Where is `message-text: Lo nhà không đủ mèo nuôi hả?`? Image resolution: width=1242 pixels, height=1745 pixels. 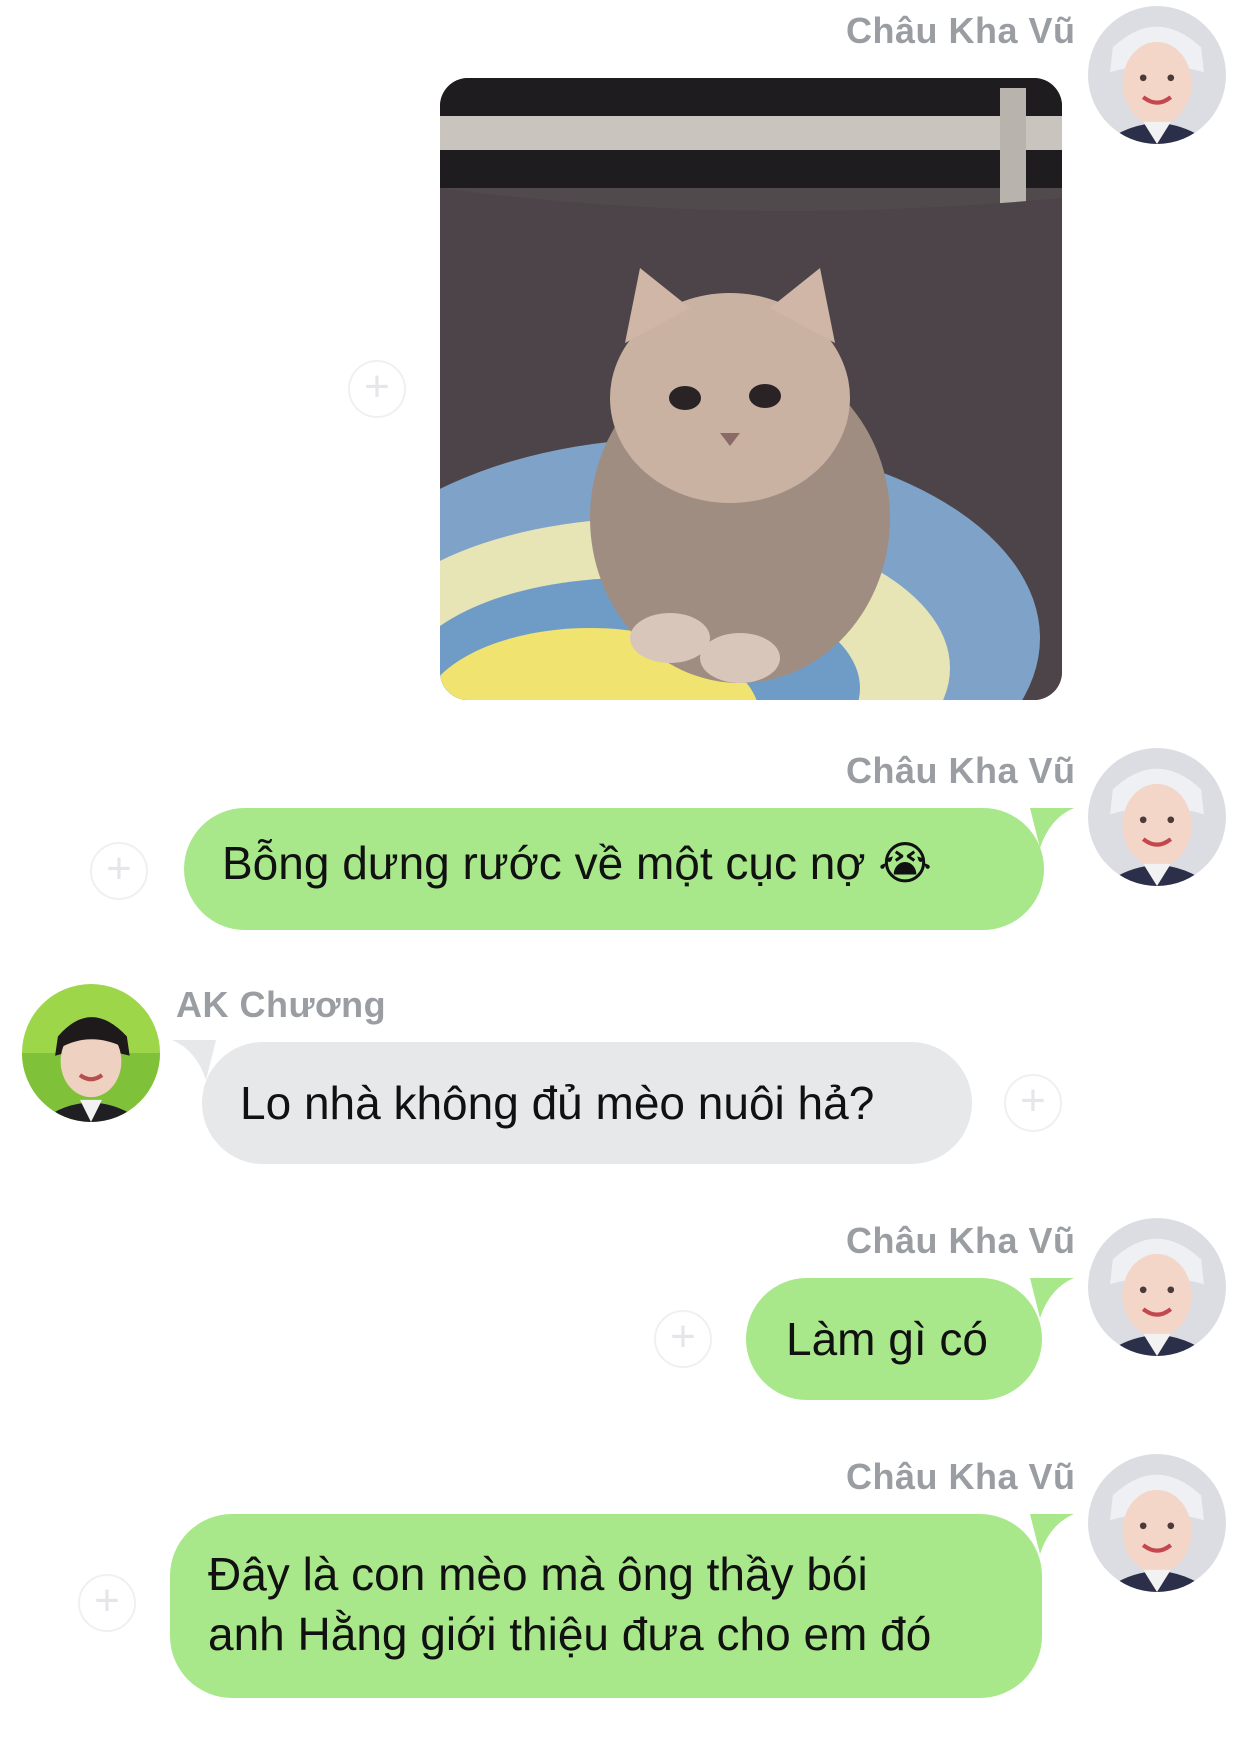
message-text: Lo nhà không đủ mèo nuôi hả? is located at coordinates (557, 1103).